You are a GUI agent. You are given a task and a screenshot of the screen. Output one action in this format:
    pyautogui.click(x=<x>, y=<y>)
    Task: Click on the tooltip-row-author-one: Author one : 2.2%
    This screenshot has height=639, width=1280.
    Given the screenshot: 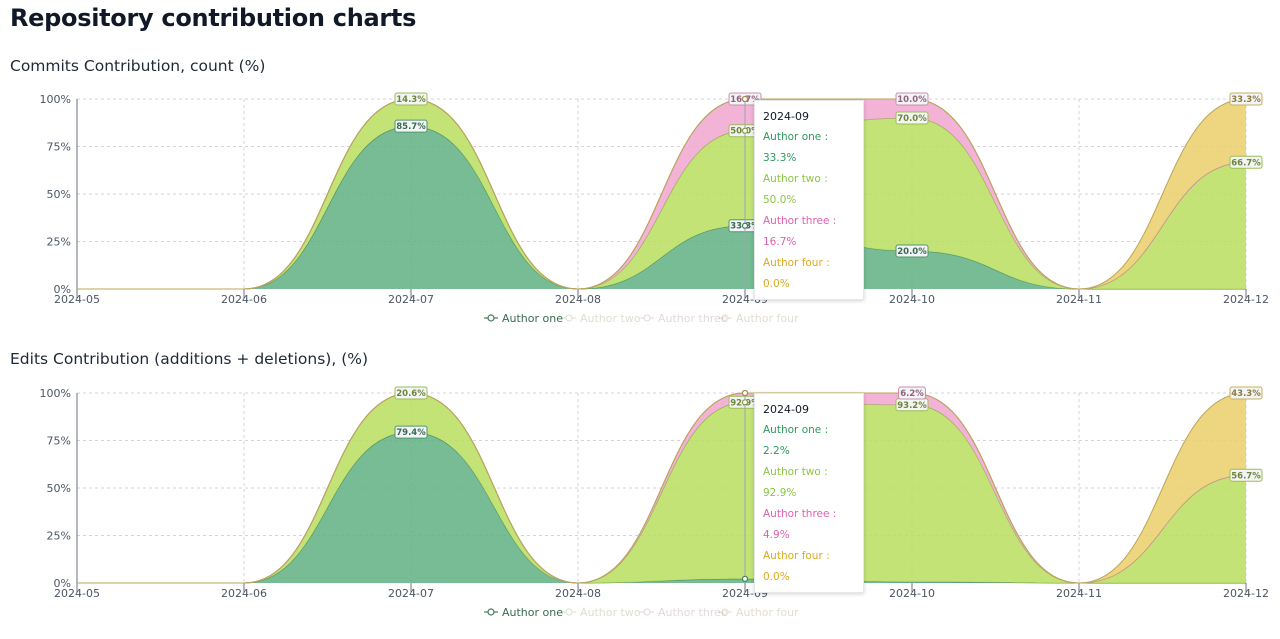 What is the action you would take?
    pyautogui.click(x=796, y=440)
    